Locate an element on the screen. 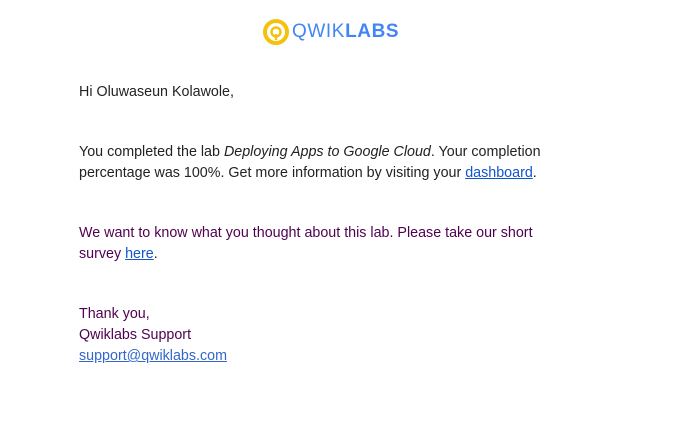 Image resolution: width=700 pixels, height=429 pixels. logo-text-qwik: QWIK is located at coordinates (319, 31).